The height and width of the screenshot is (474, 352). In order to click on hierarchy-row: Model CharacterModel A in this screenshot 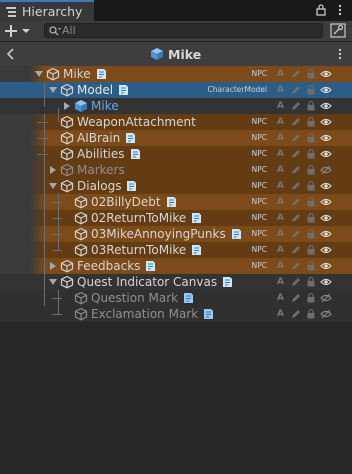, I will do `click(176, 90)`.